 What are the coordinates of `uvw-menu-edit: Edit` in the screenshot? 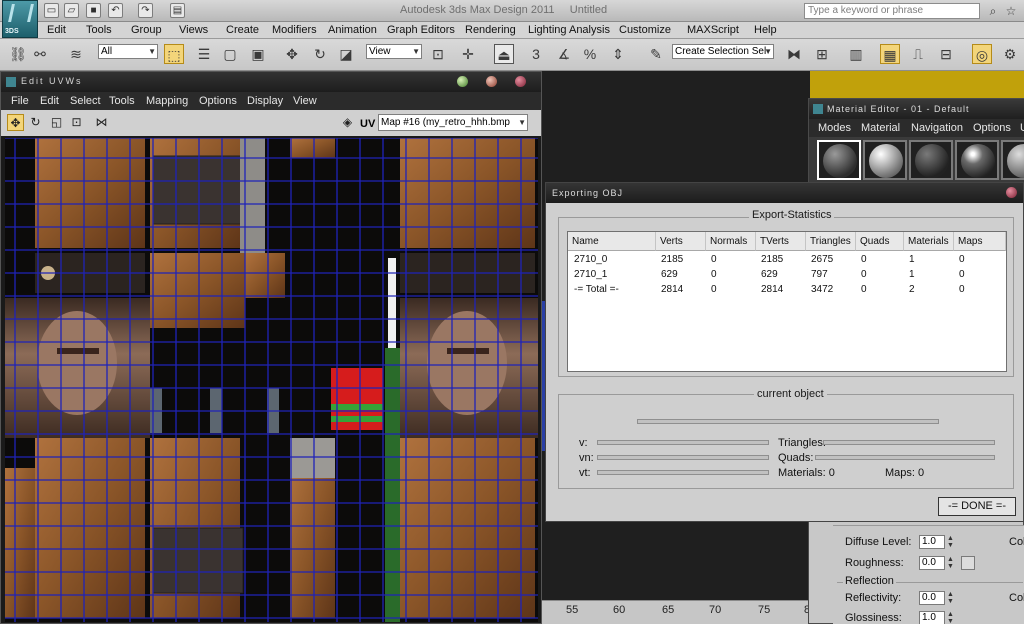 It's located at (49, 101).